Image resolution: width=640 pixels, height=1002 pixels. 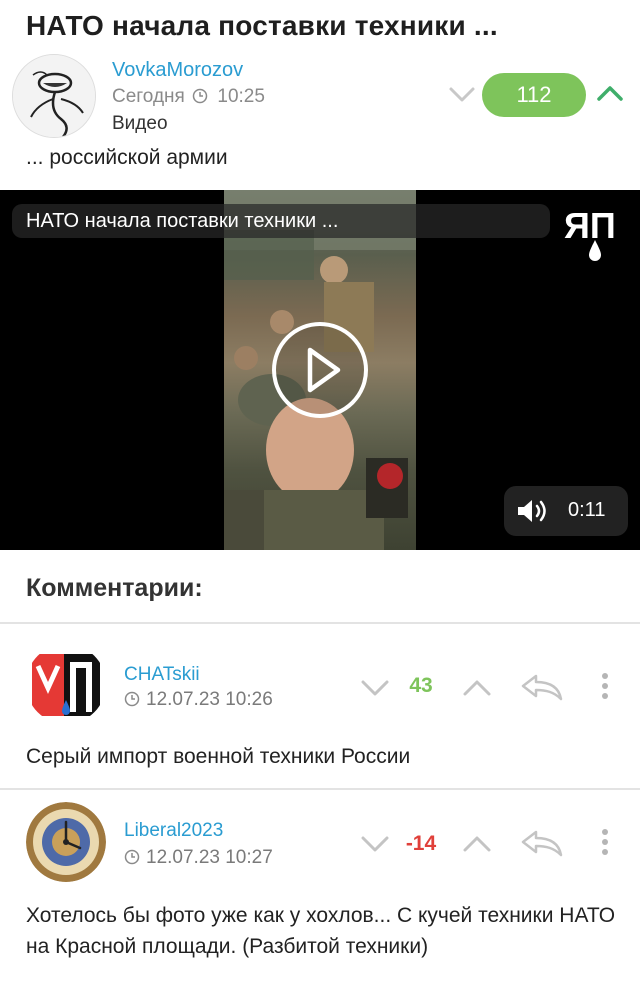 What do you see at coordinates (421, 843) in the screenshot?
I see `comment-score: -14` at bounding box center [421, 843].